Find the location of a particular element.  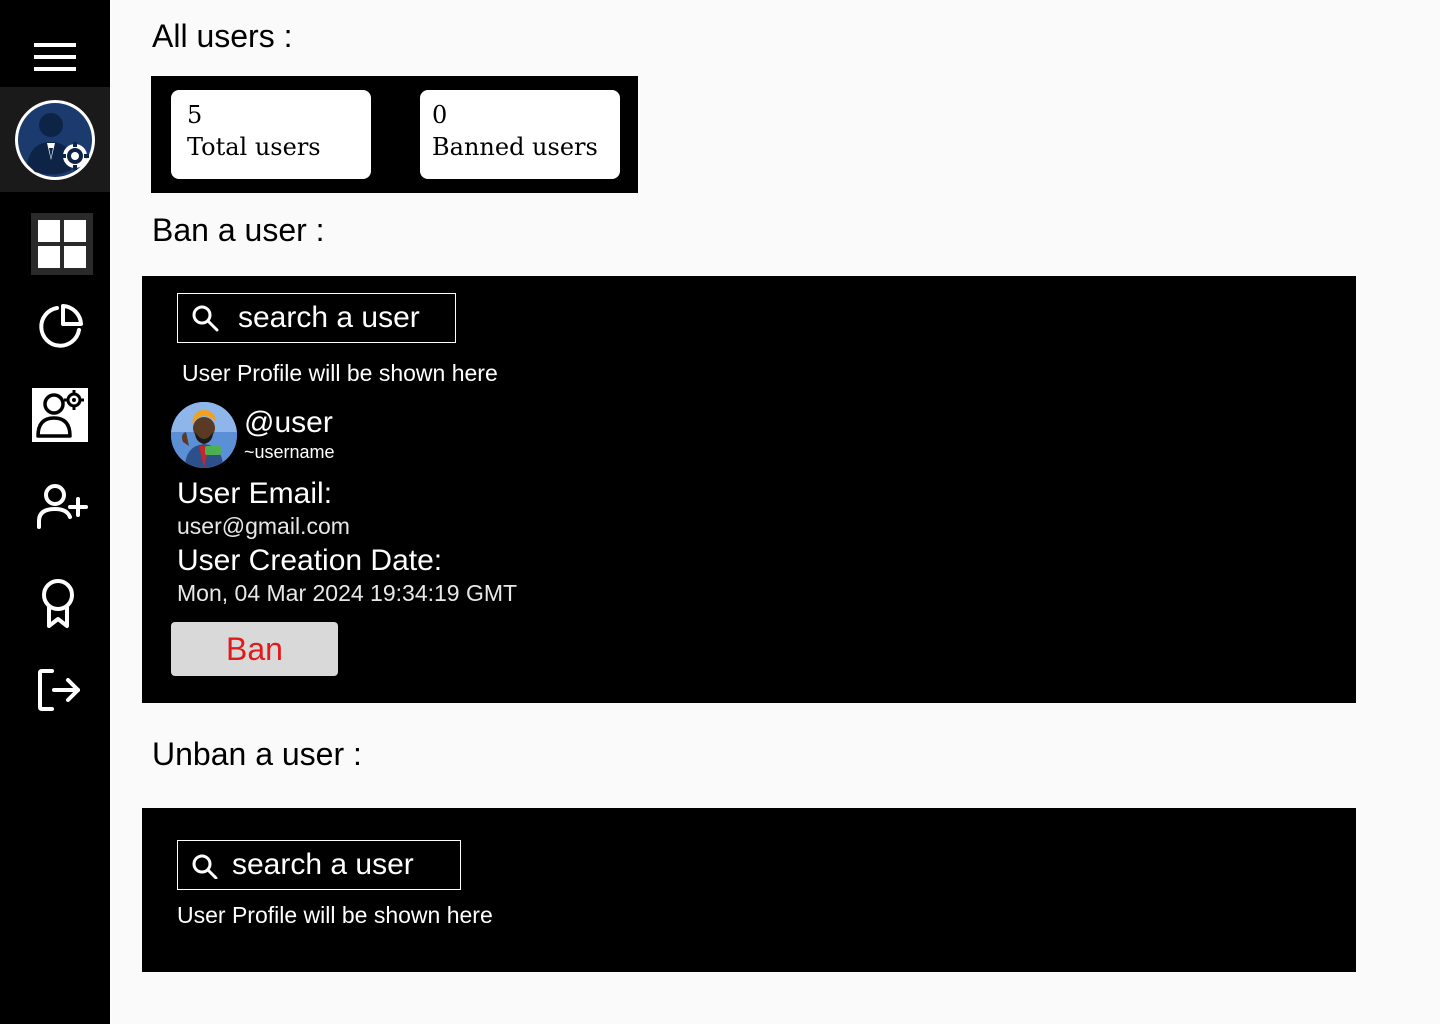

ban-search-input: search a user is located at coordinates (316, 318).